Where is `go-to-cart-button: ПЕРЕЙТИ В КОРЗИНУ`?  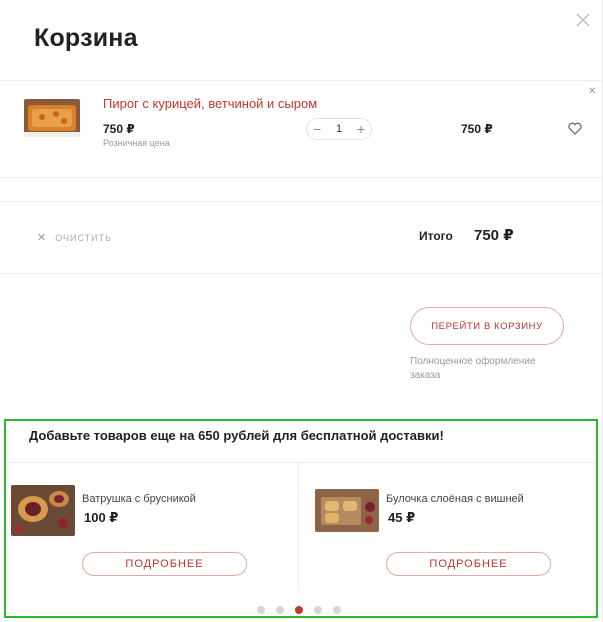 go-to-cart-button: ПЕРЕЙТИ В КОРЗИНУ is located at coordinates (487, 326).